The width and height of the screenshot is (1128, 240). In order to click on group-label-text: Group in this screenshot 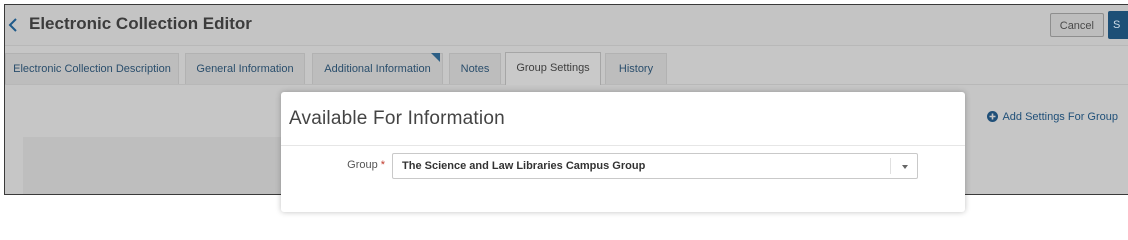, I will do `click(362, 165)`.